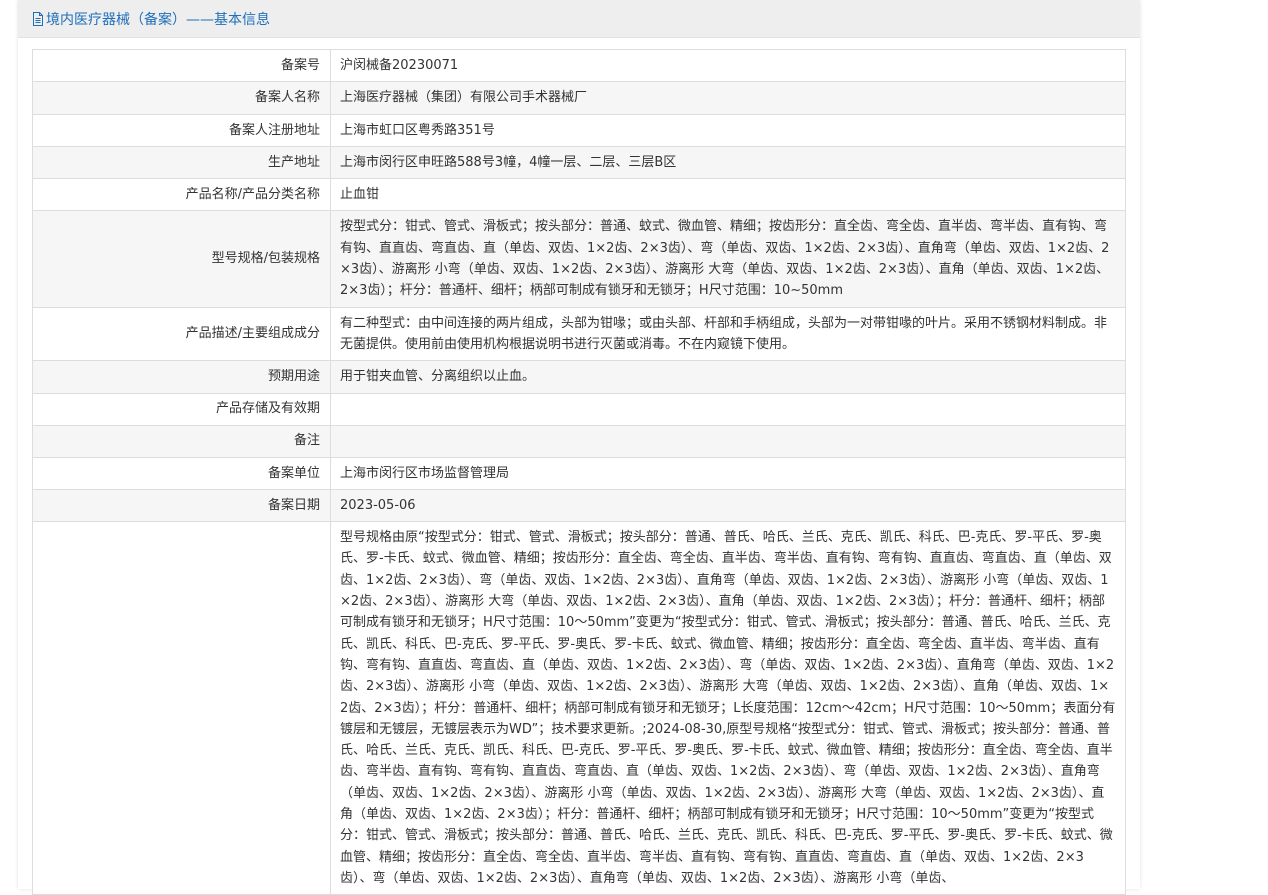 Image resolution: width=1268 pixels, height=895 pixels. Describe the element at coordinates (728, 162) in the screenshot. I see `field-value: 上海市闵行区申旺路588号3幢，4幢一层、二层、三层B区` at that location.